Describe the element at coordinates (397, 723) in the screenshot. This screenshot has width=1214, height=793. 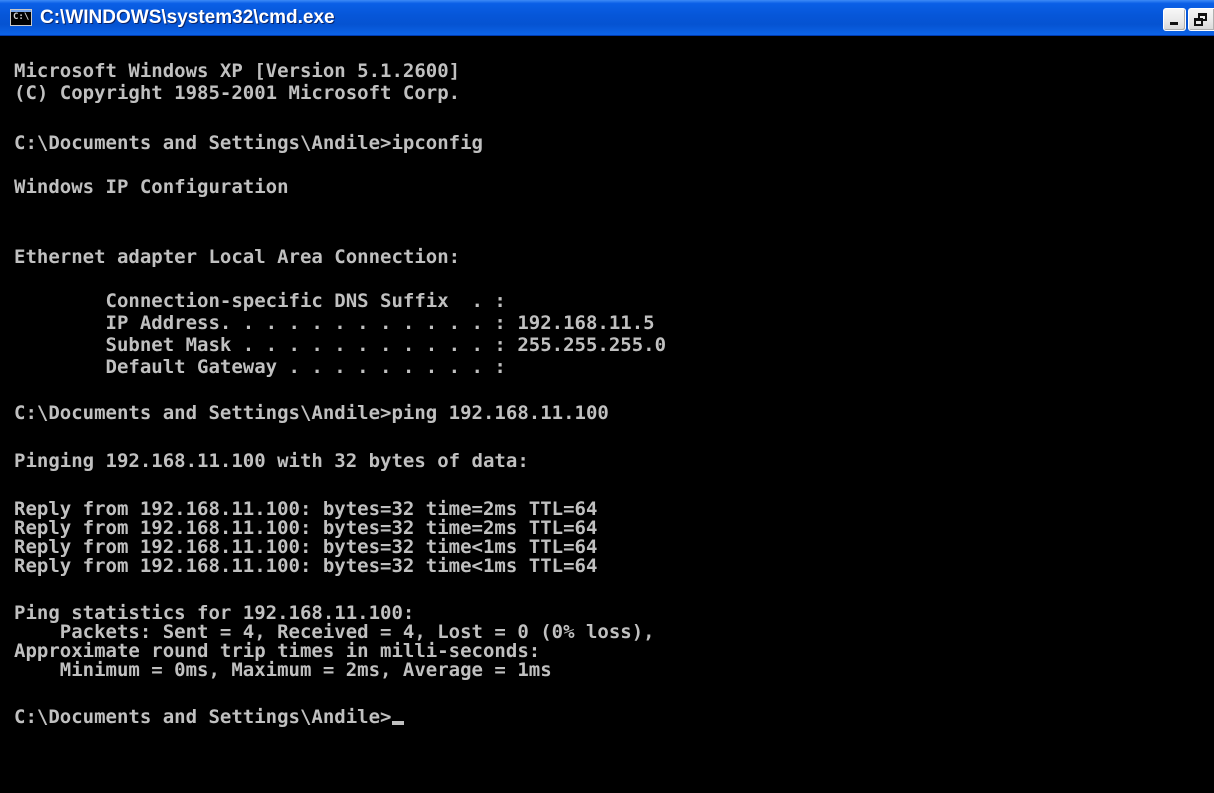
I see `text-cursor` at that location.